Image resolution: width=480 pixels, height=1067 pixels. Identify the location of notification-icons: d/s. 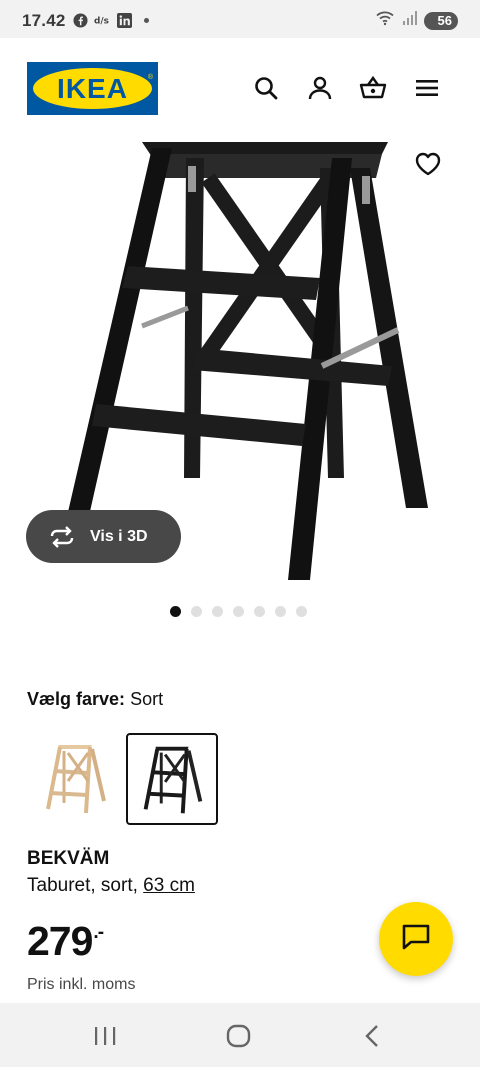
(110, 20).